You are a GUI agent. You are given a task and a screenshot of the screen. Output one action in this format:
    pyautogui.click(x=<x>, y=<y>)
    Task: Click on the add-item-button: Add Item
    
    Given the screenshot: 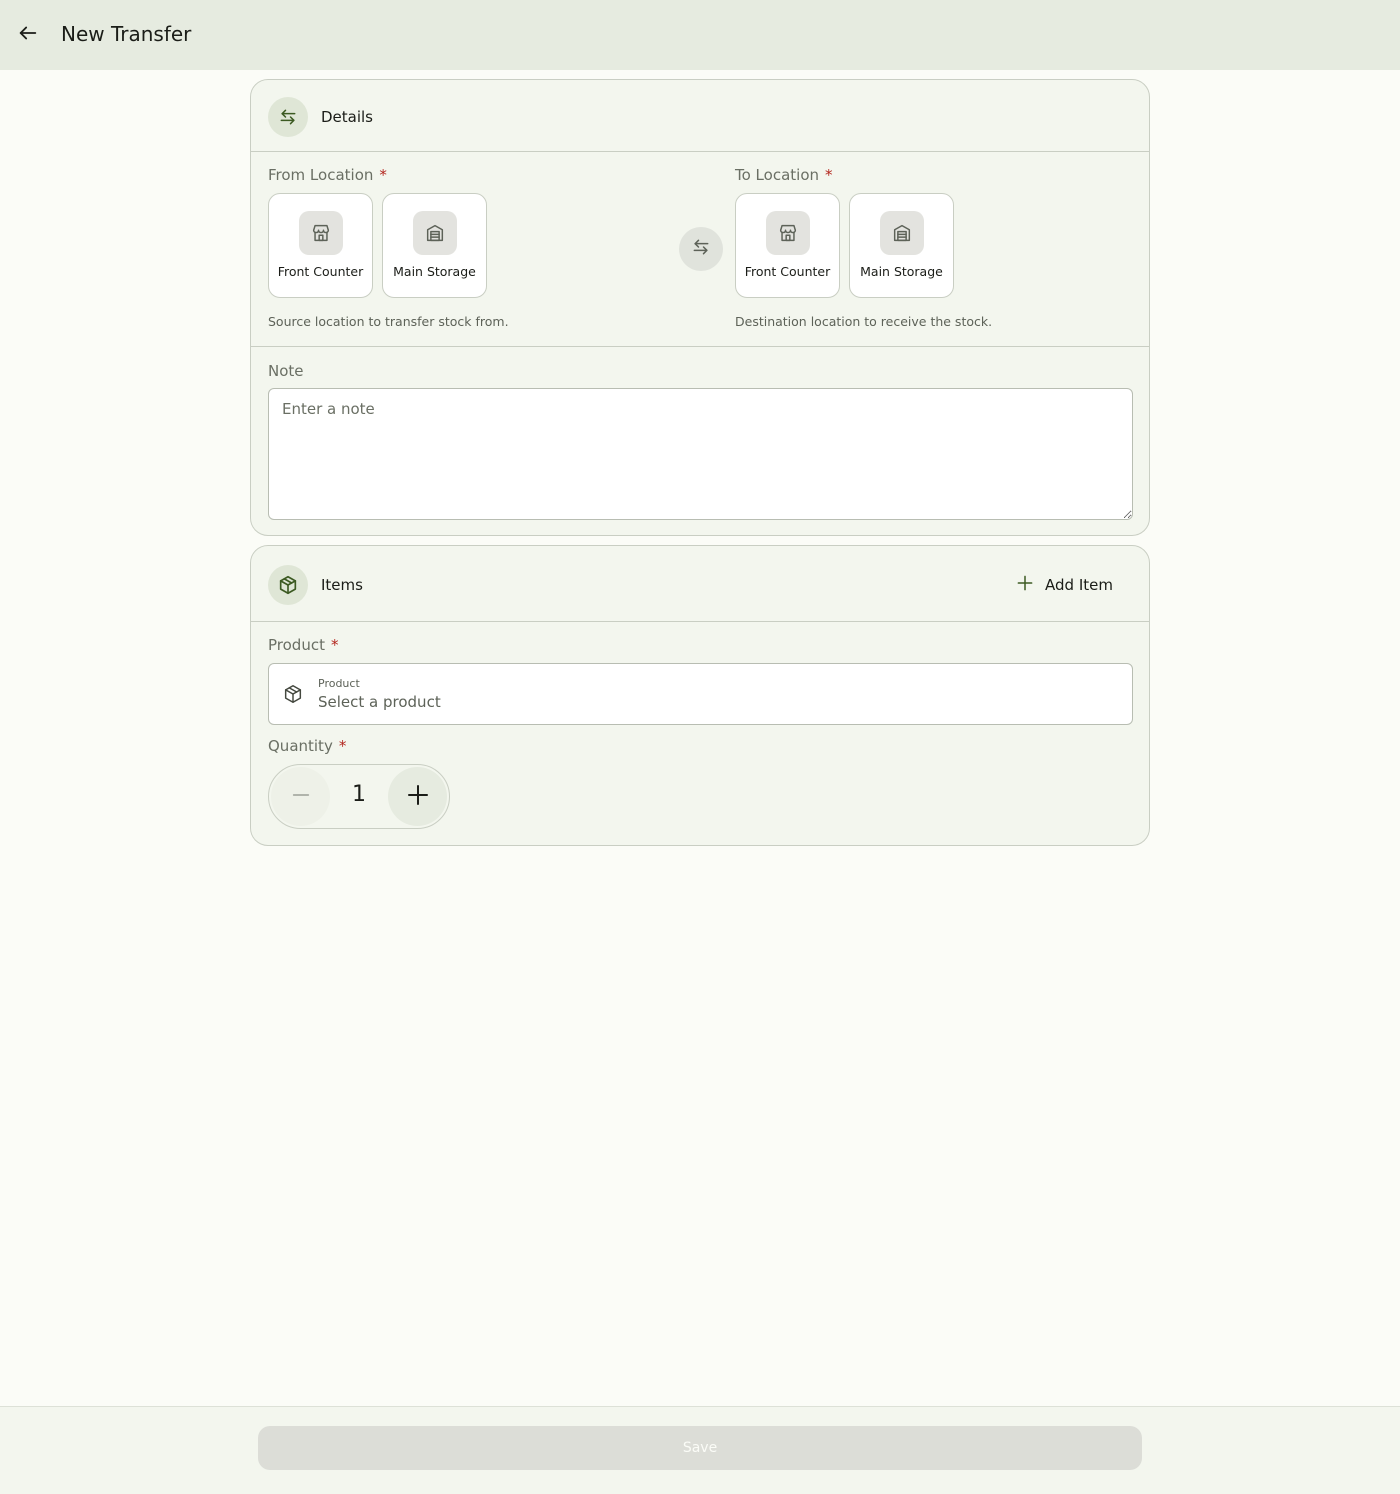 What is the action you would take?
    pyautogui.click(x=1064, y=585)
    